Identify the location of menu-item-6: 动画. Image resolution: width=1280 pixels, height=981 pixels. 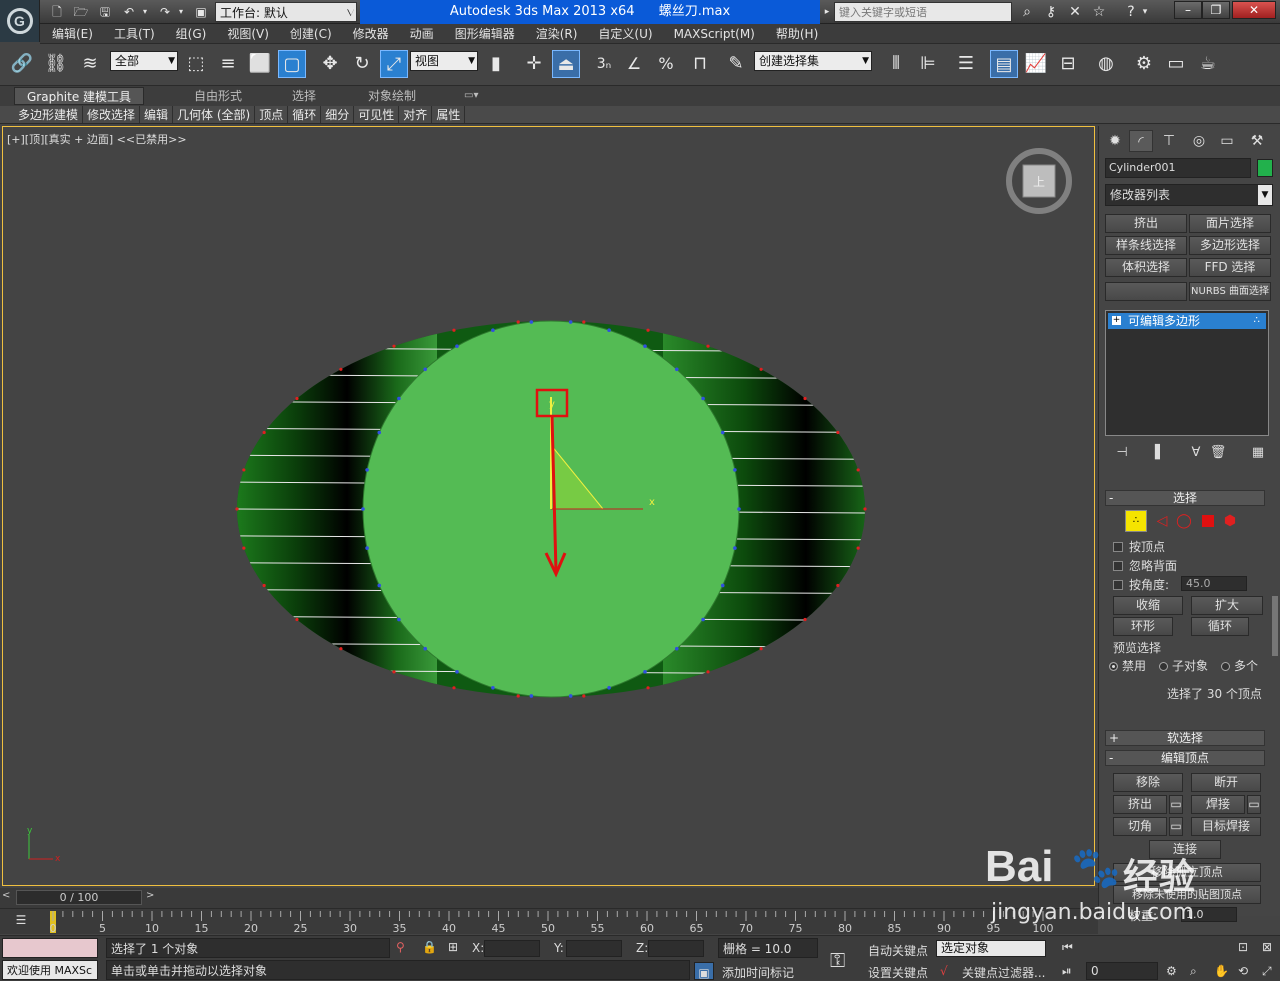
(420, 33).